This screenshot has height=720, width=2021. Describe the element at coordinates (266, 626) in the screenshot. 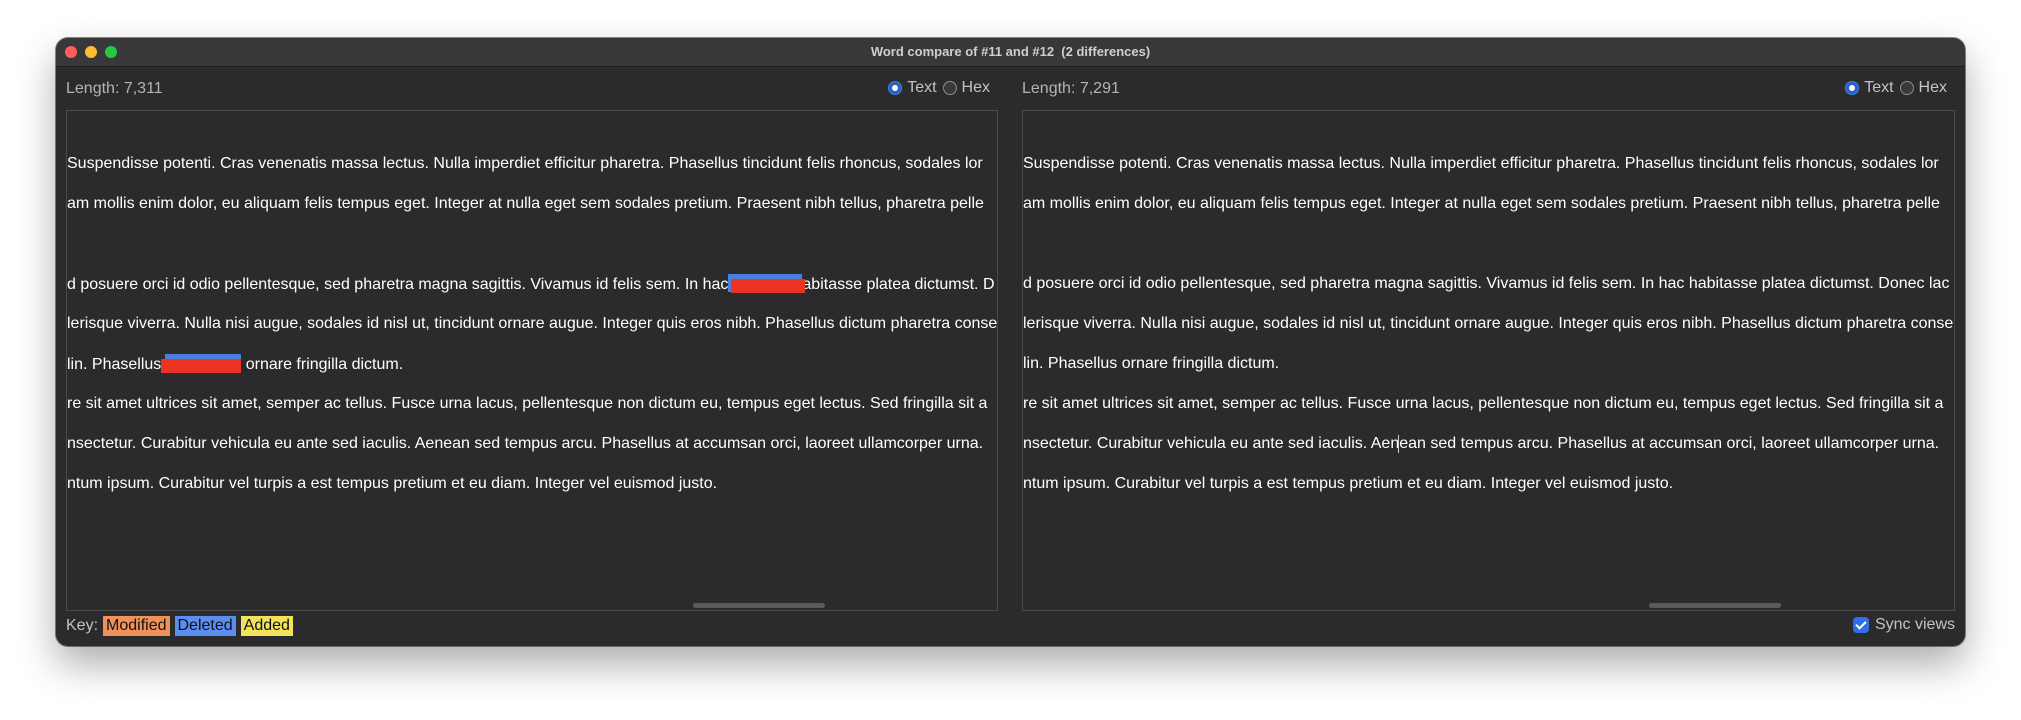

I see `key-added-chip: Added` at that location.